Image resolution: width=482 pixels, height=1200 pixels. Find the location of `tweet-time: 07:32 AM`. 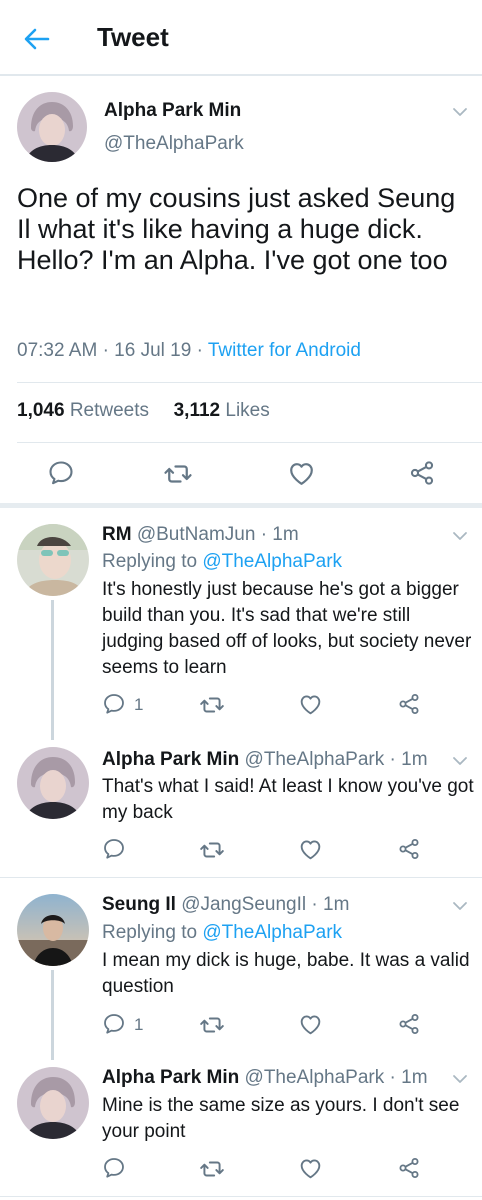

tweet-time: 07:32 AM is located at coordinates (57, 350).